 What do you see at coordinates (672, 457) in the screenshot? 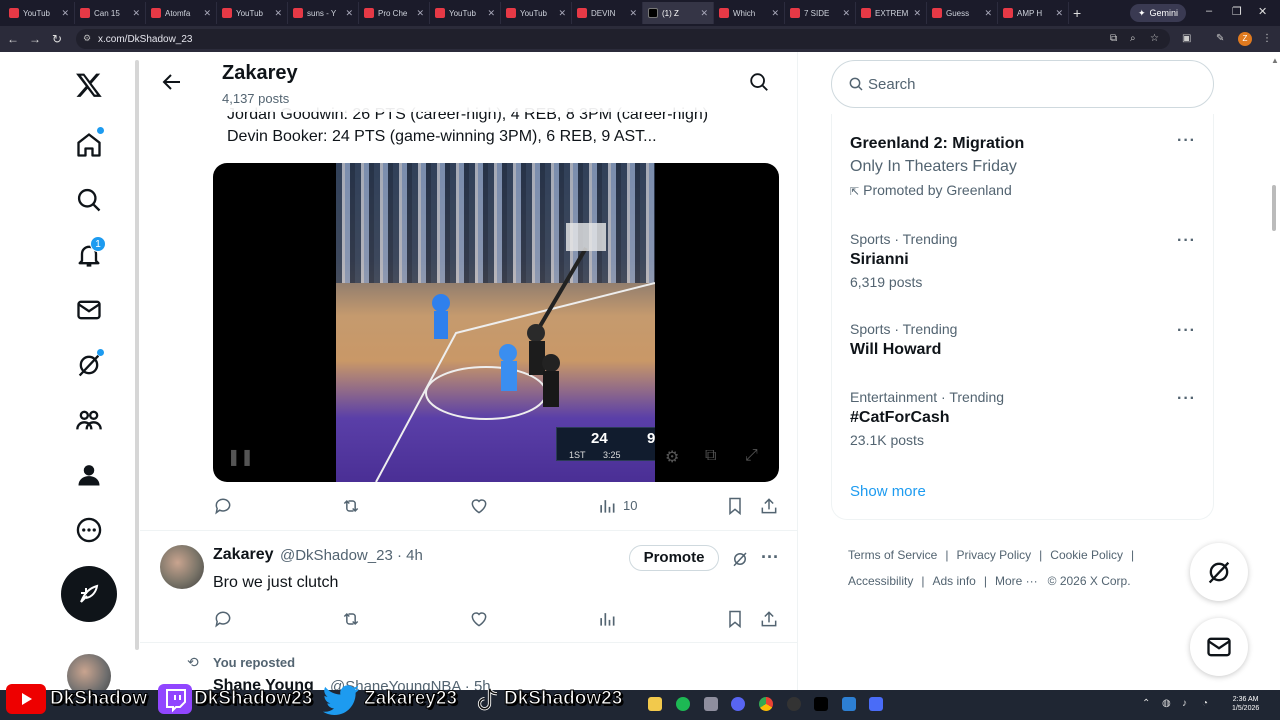
I see `settings-icon: ⚙` at bounding box center [672, 457].